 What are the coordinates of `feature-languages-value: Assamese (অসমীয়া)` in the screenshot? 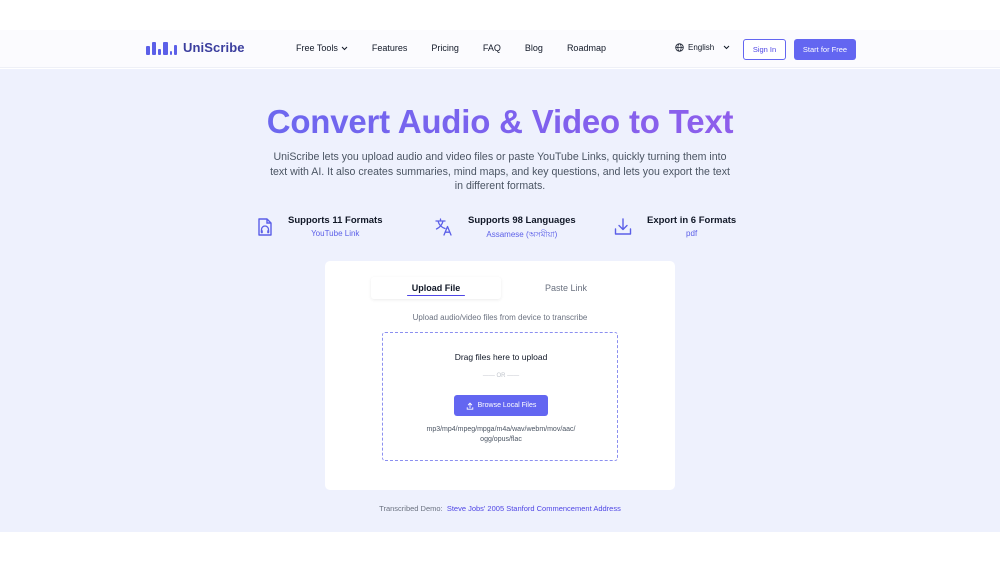 It's located at (522, 234).